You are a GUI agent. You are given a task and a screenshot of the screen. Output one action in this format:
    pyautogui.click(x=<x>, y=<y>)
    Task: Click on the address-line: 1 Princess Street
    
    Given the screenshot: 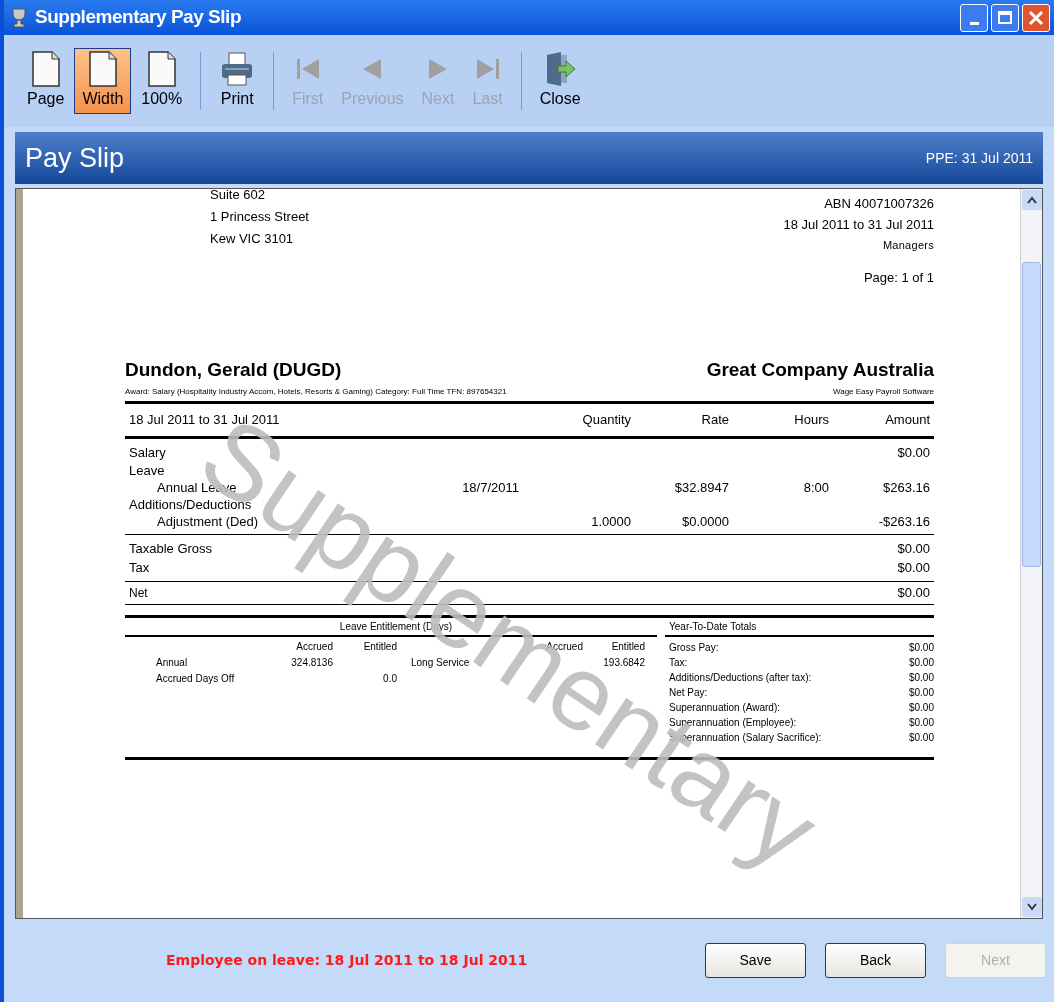 What is the action you would take?
    pyautogui.click(x=259, y=217)
    